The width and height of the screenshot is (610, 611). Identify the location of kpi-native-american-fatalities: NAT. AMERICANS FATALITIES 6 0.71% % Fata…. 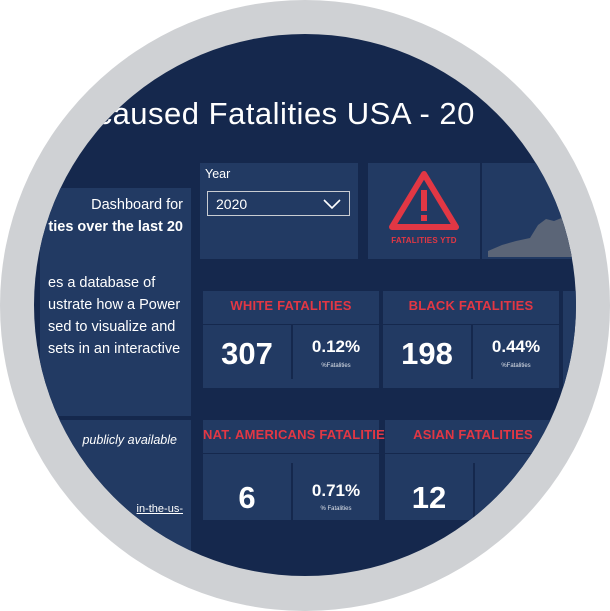
(298, 470).